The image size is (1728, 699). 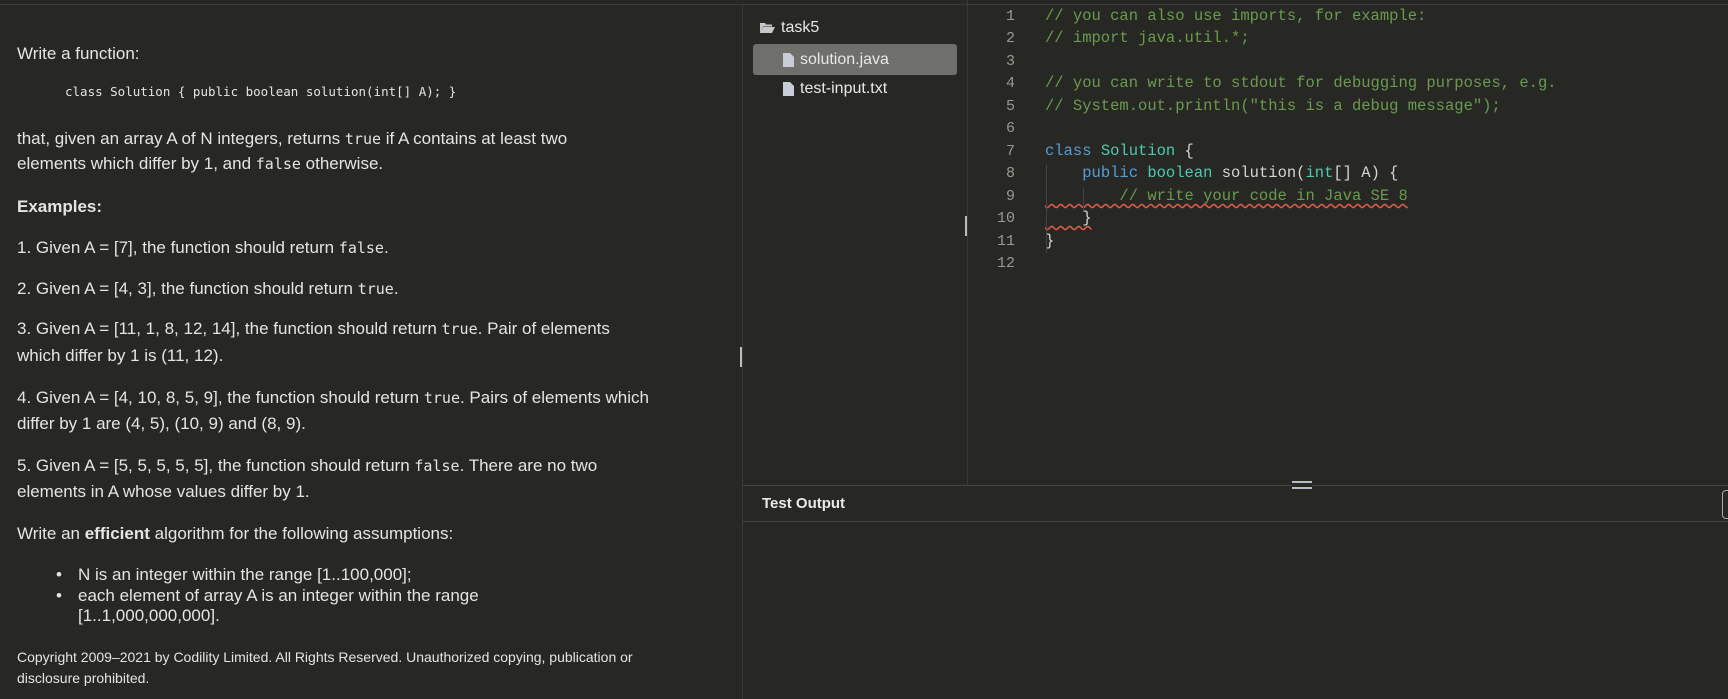 I want to click on line-number: 11, so click(x=1005, y=241).